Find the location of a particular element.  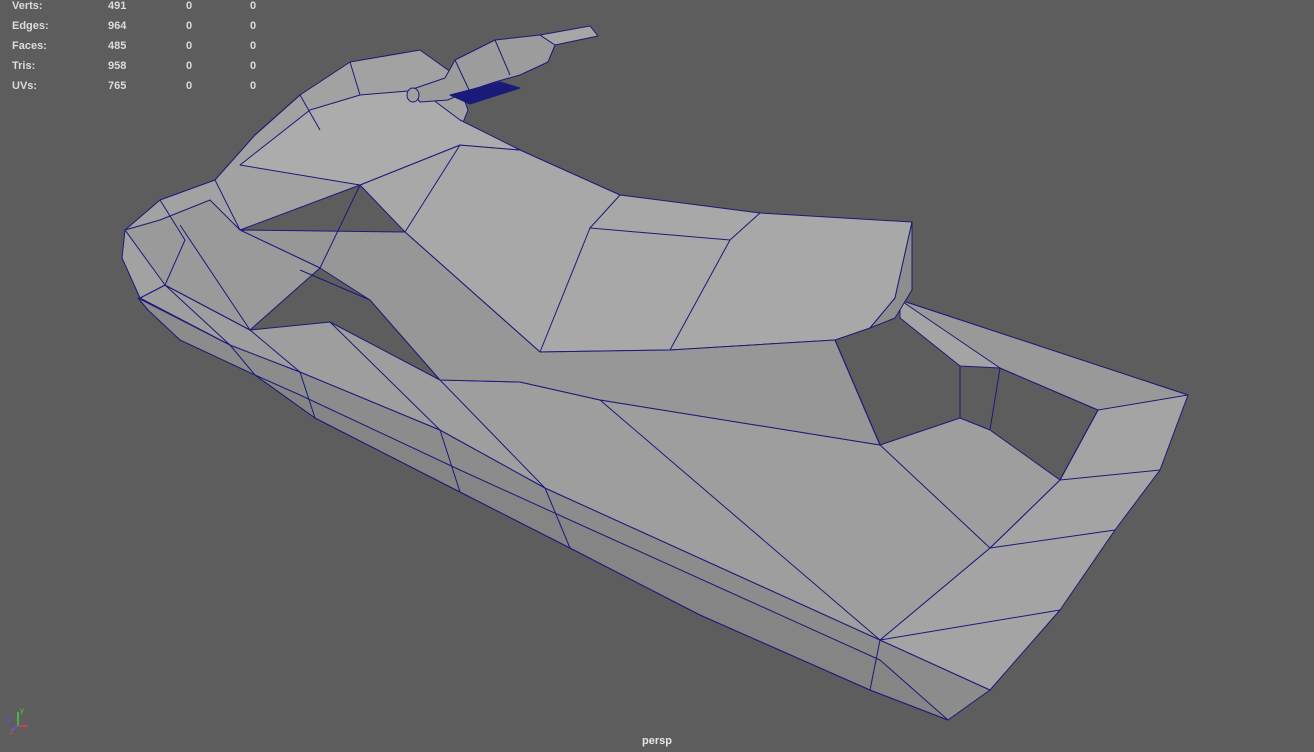

hud-label: Edges: is located at coordinates (30, 26).